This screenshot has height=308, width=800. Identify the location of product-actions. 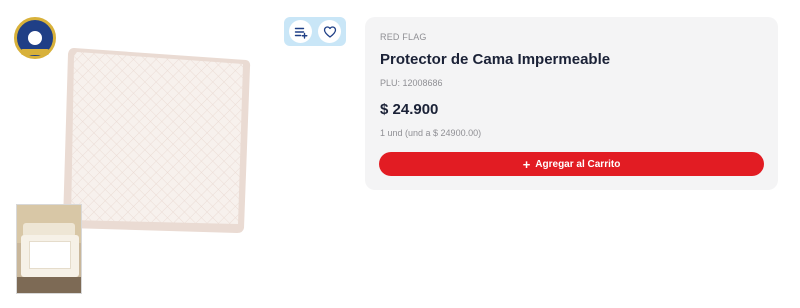
(315, 31).